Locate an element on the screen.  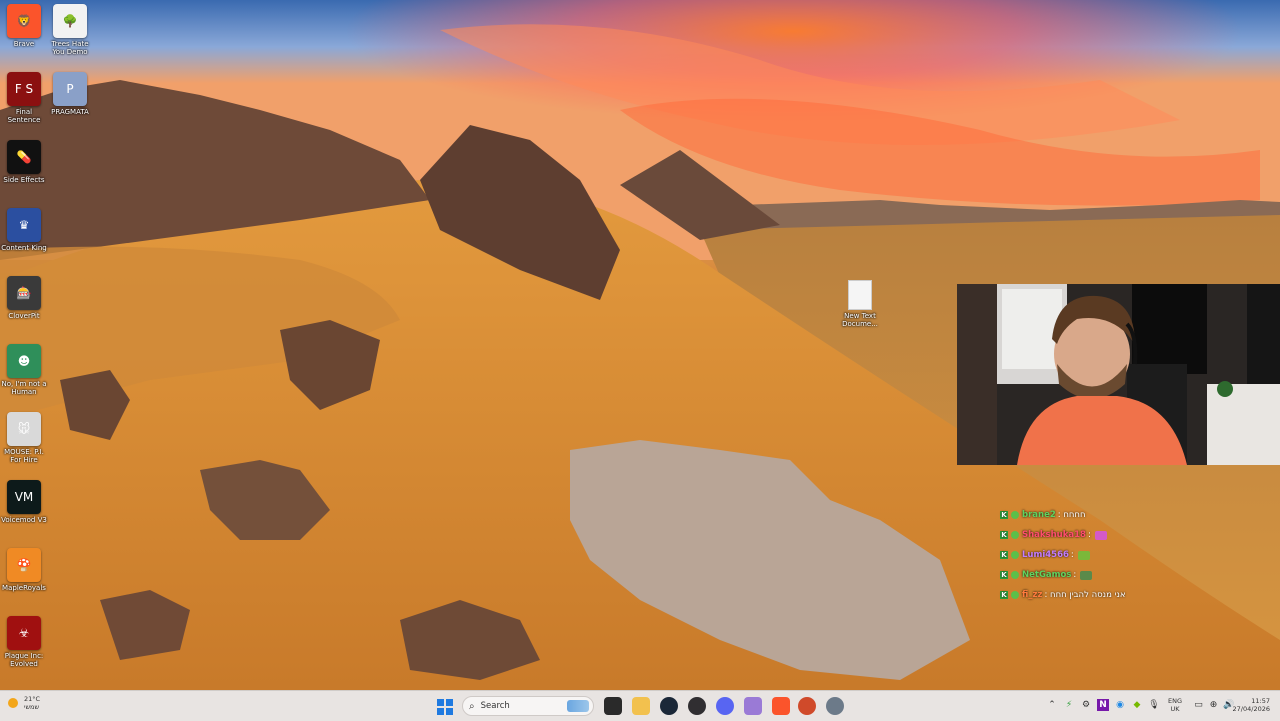
desktop-icon: ♛ Content King is located at coordinates (24, 230).